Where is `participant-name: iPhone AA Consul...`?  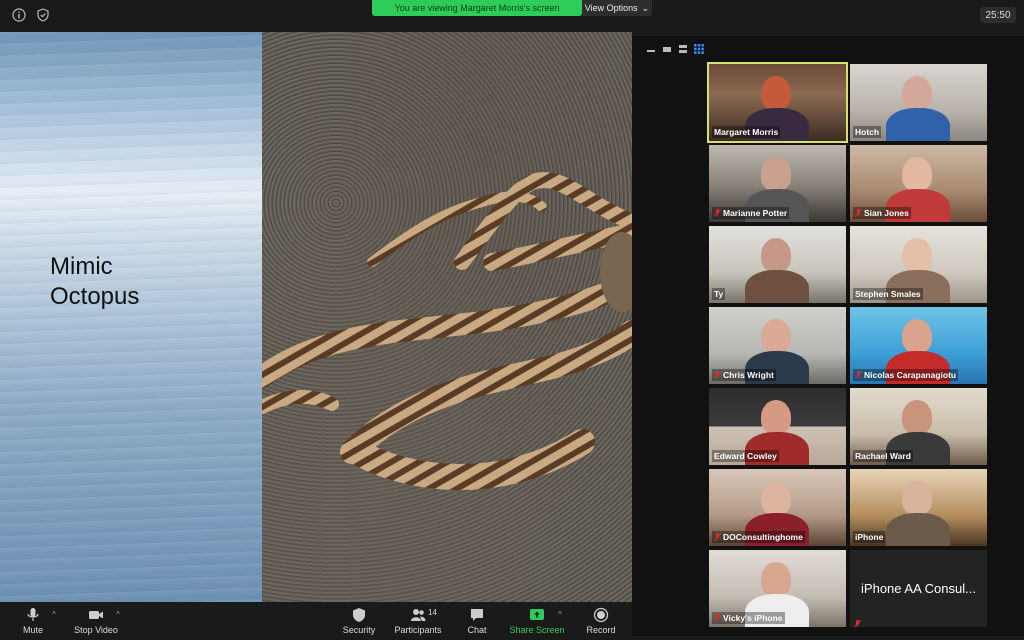
participant-name: iPhone AA Consul... is located at coordinates (918, 588).